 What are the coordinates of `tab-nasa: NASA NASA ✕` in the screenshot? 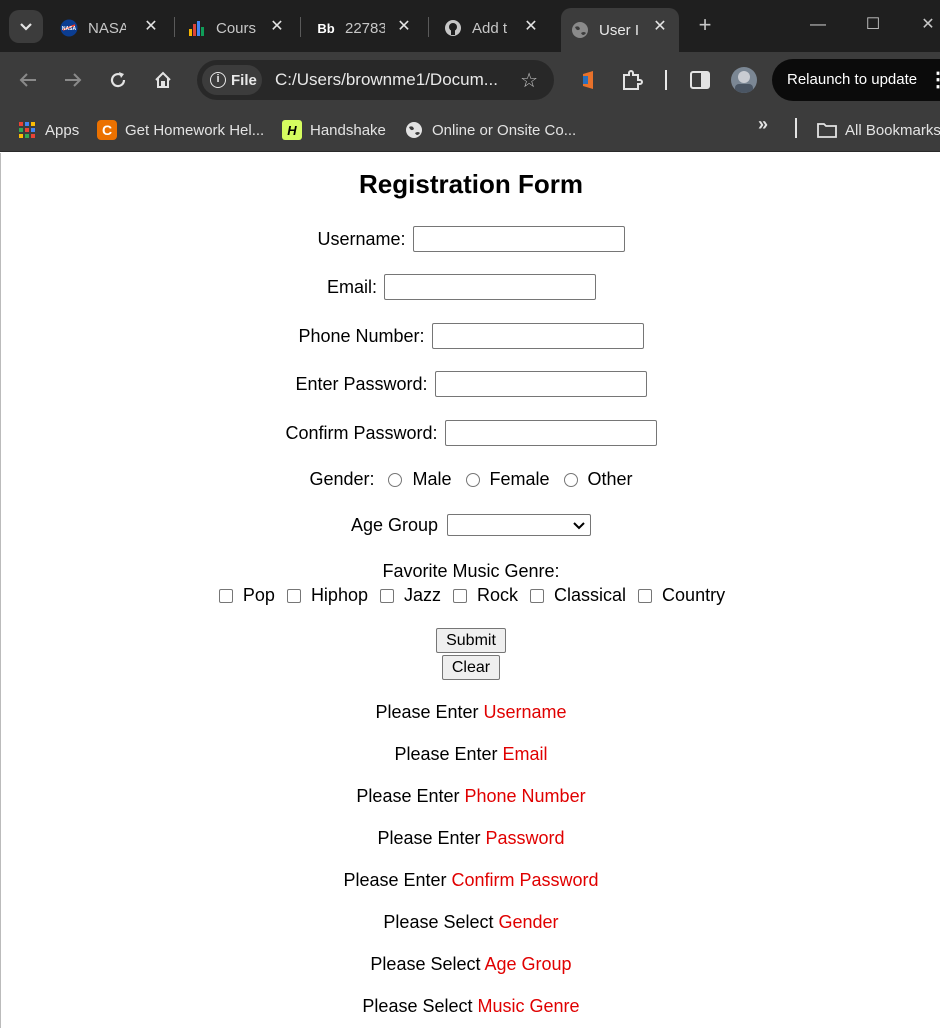 It's located at (110, 28).